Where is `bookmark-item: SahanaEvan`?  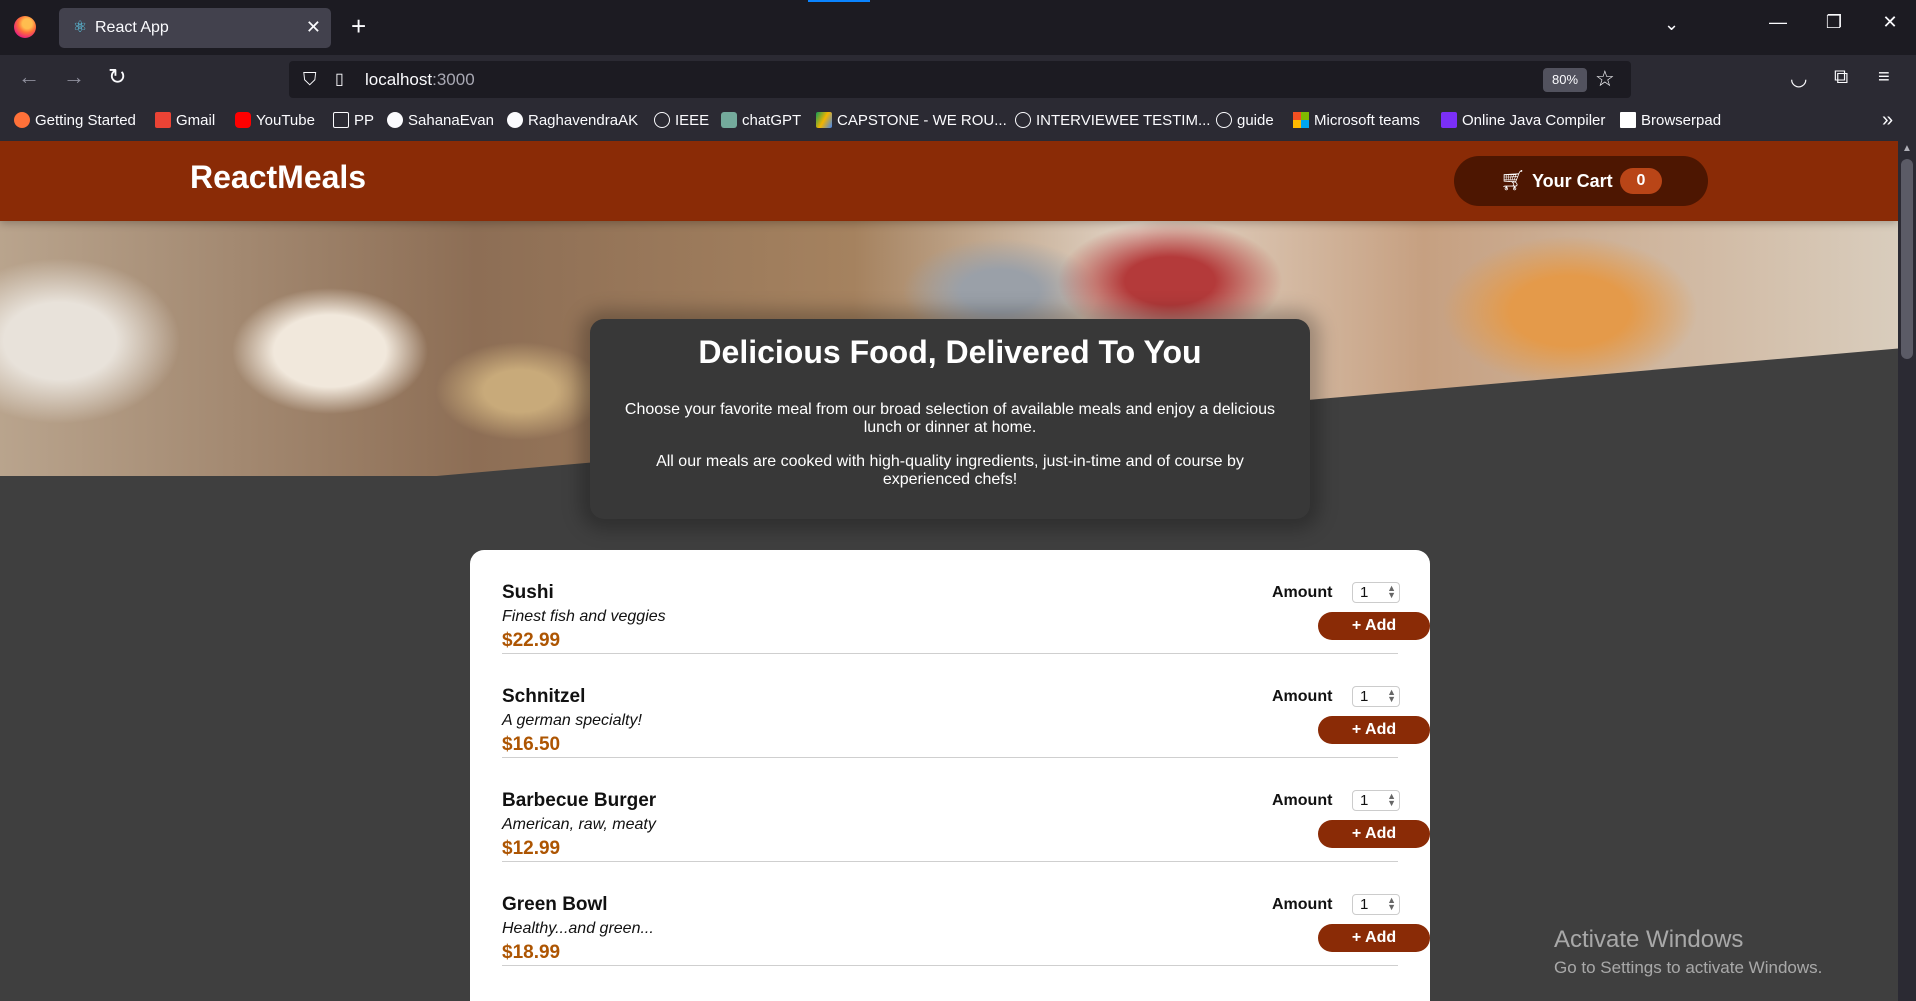
bookmark-item: SahanaEvan is located at coordinates (440, 120).